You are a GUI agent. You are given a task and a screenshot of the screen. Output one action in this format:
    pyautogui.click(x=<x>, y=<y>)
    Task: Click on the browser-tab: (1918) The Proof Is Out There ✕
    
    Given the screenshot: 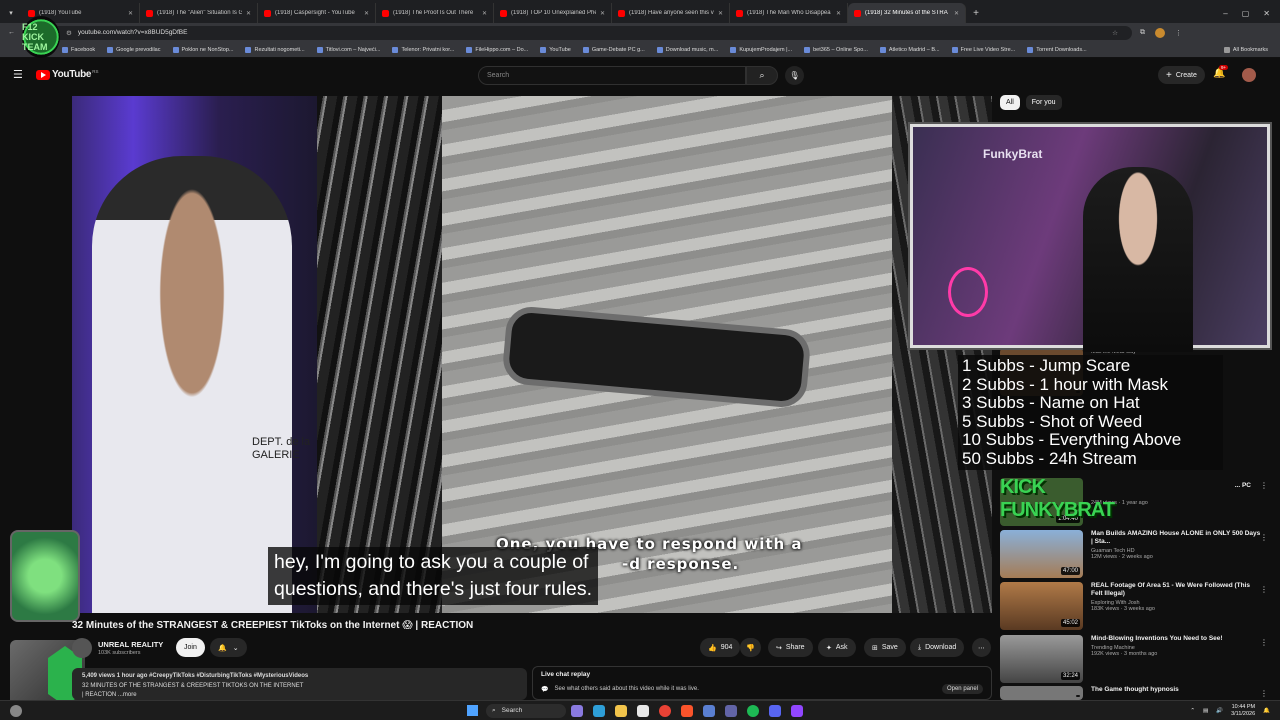 What is the action you would take?
    pyautogui.click(x=435, y=13)
    